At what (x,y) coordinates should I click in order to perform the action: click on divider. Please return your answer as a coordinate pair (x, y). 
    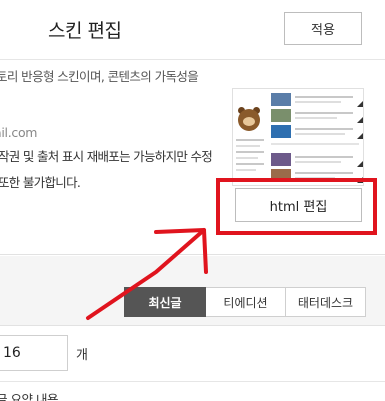
    Looking at the image, I should click on (192, 381).